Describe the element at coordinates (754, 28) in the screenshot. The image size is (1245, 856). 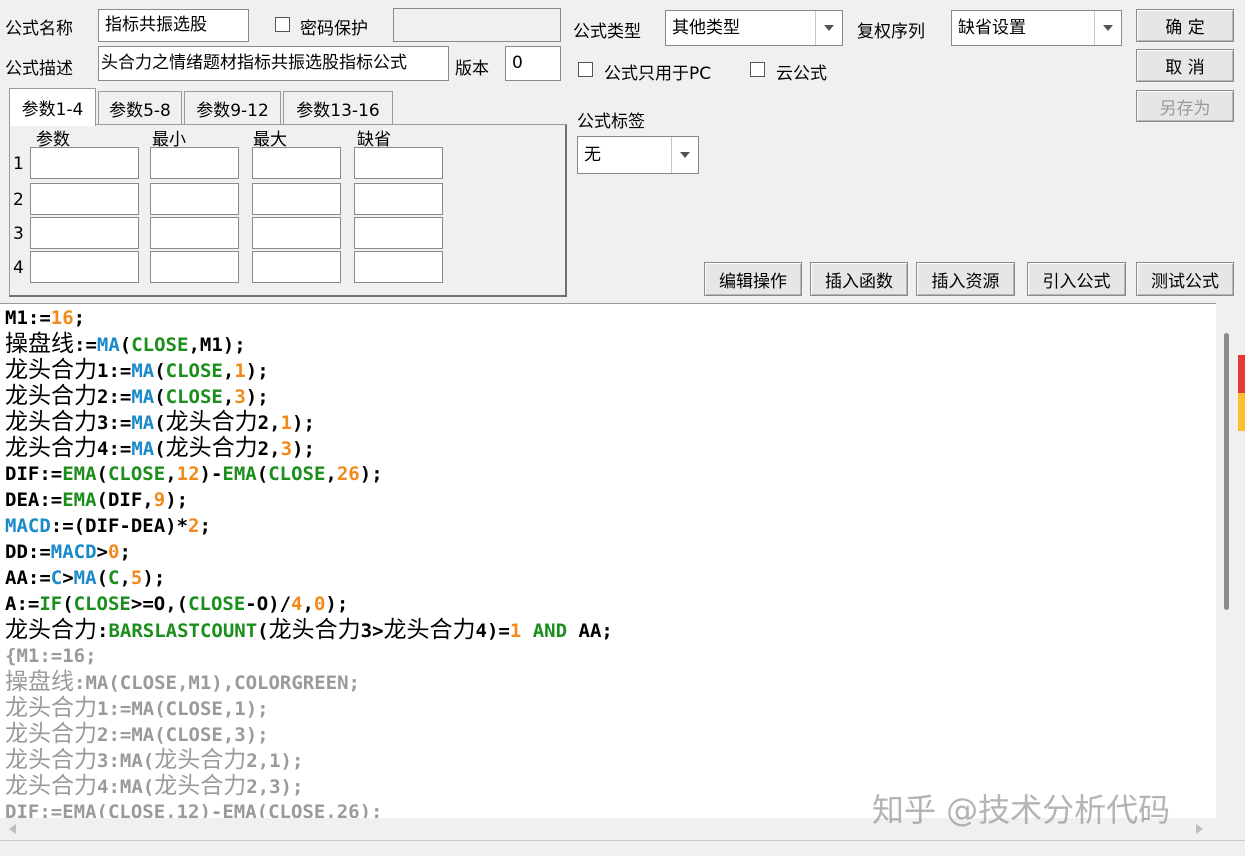
I see `formula-type-select: 其他类型` at that location.